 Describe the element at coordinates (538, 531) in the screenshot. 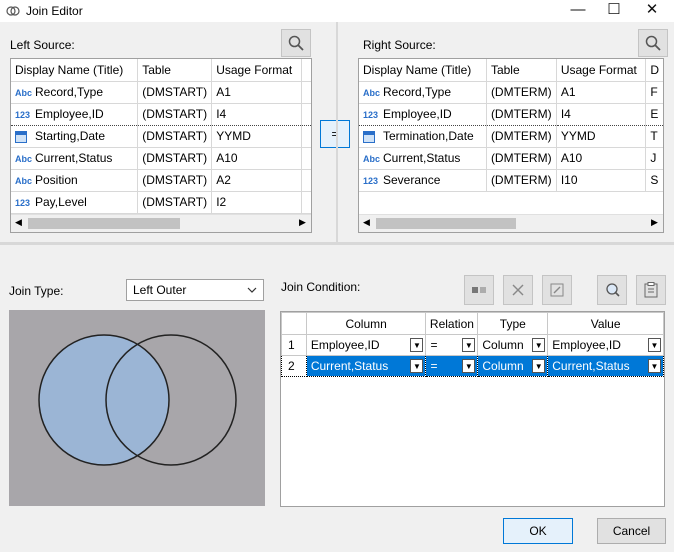

I see `ok-button: OK` at that location.